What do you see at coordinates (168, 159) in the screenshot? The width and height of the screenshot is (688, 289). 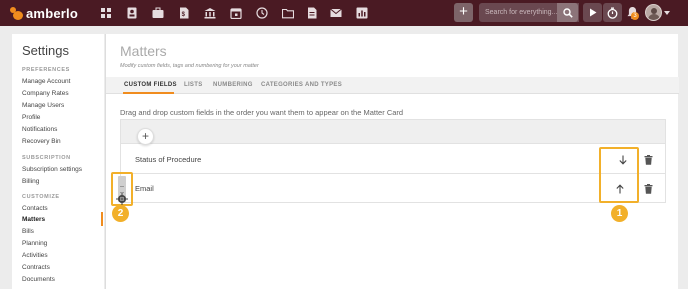 I see `field-label-status-of-procedure: Status of Procedure` at bounding box center [168, 159].